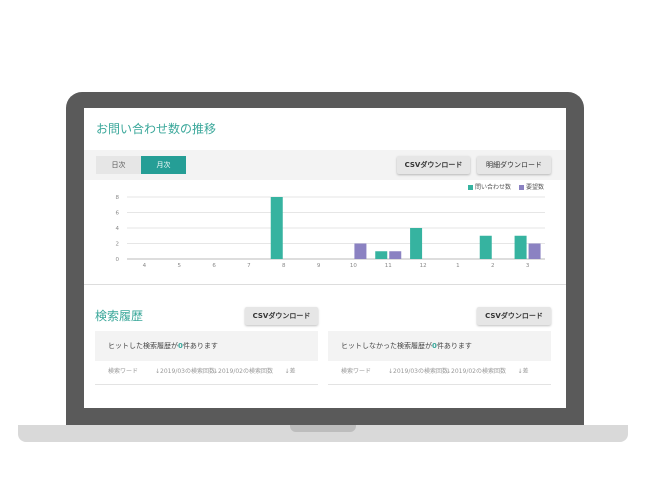  What do you see at coordinates (325, 284) in the screenshot?
I see `section-divider` at bounding box center [325, 284].